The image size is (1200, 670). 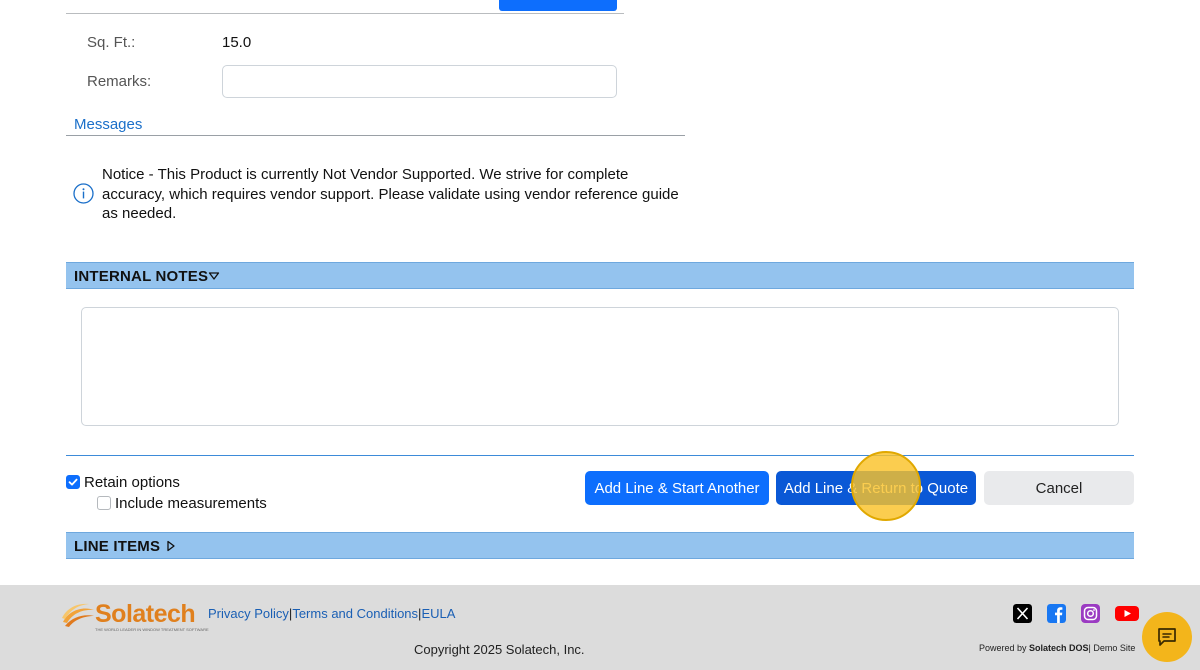 I want to click on brand-name: Solatech, so click(x=145, y=614).